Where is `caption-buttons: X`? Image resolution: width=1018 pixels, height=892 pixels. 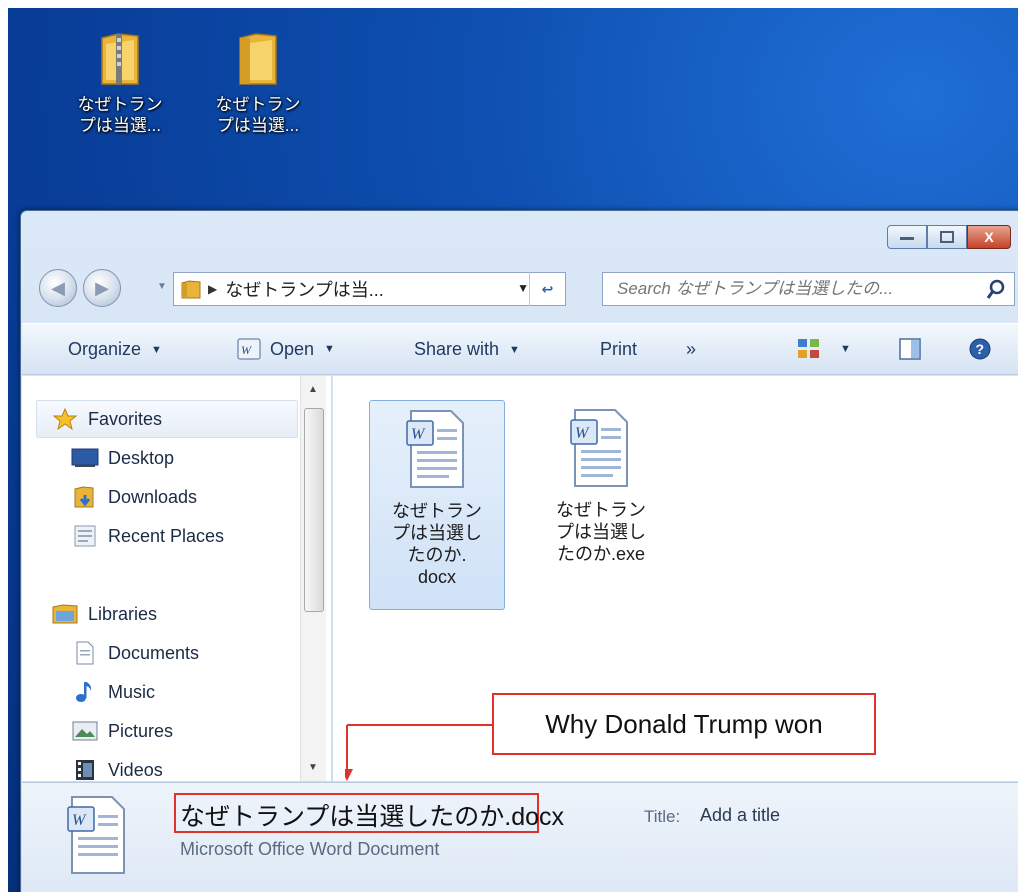 caption-buttons: X is located at coordinates (949, 237).